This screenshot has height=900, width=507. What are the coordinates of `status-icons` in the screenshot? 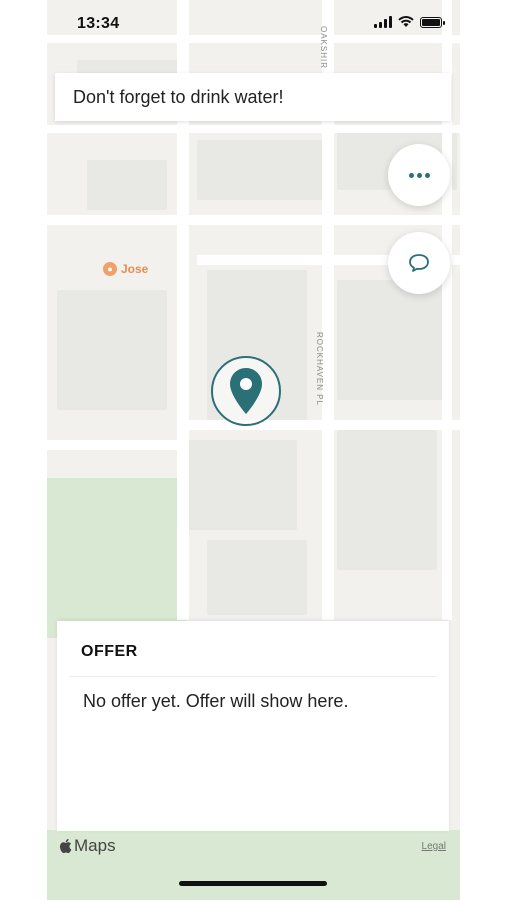 It's located at (409, 22).